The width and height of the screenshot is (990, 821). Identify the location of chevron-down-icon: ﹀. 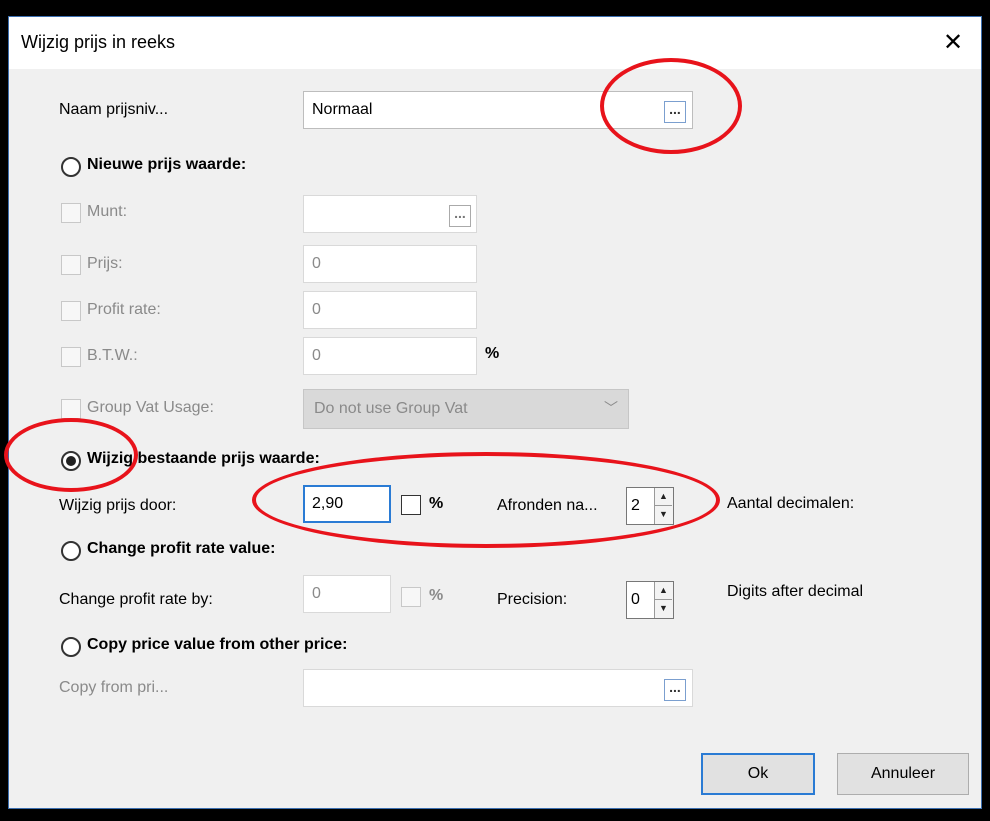
(611, 408).